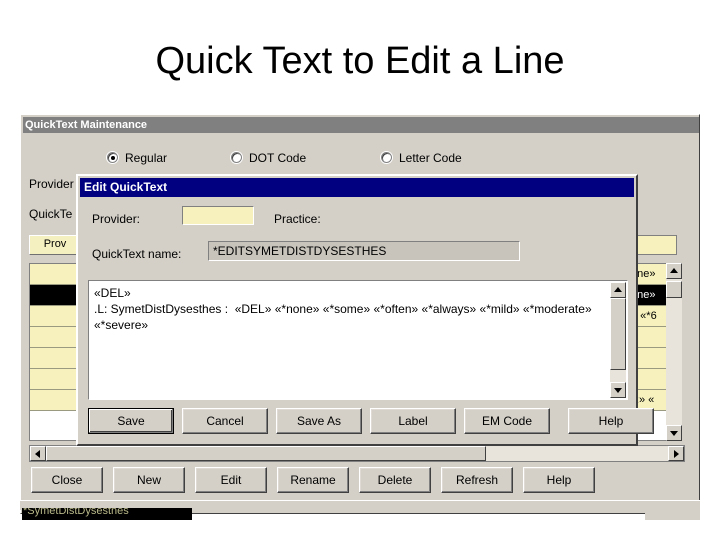 This screenshot has height=540, width=720. I want to click on edit-button-label: Edit, so click(231, 480).